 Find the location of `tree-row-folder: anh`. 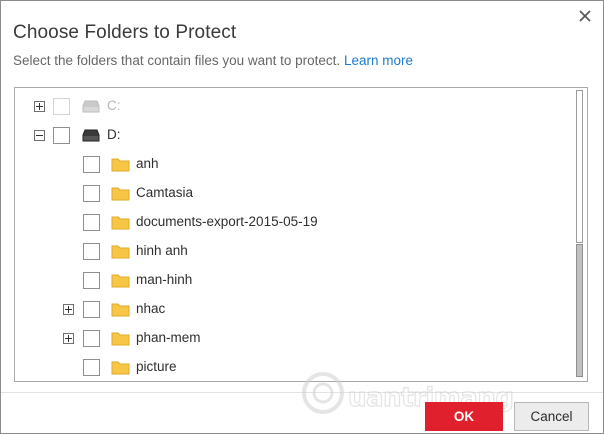

tree-row-folder: anh is located at coordinates (292, 164).